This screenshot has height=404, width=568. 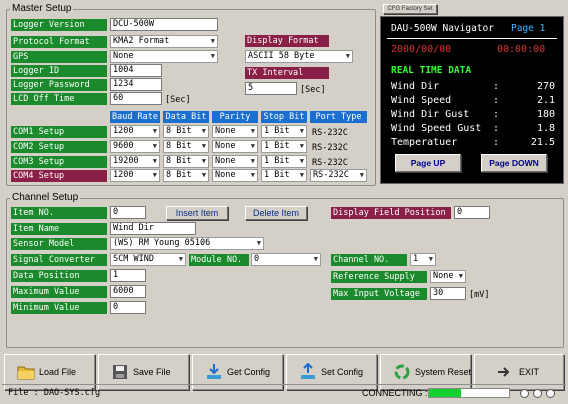 What do you see at coordinates (136, 84) in the screenshot?
I see `logger-password-field: 1234` at bounding box center [136, 84].